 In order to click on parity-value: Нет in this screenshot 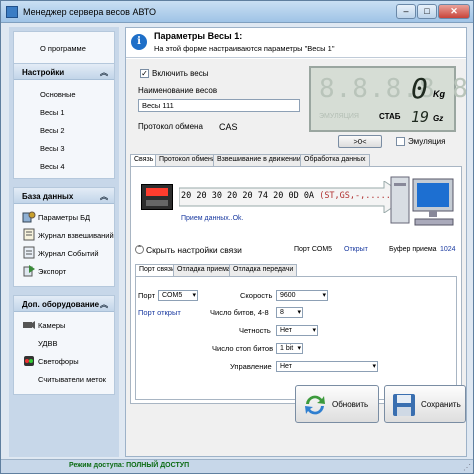, I will do `click(286, 330)`.